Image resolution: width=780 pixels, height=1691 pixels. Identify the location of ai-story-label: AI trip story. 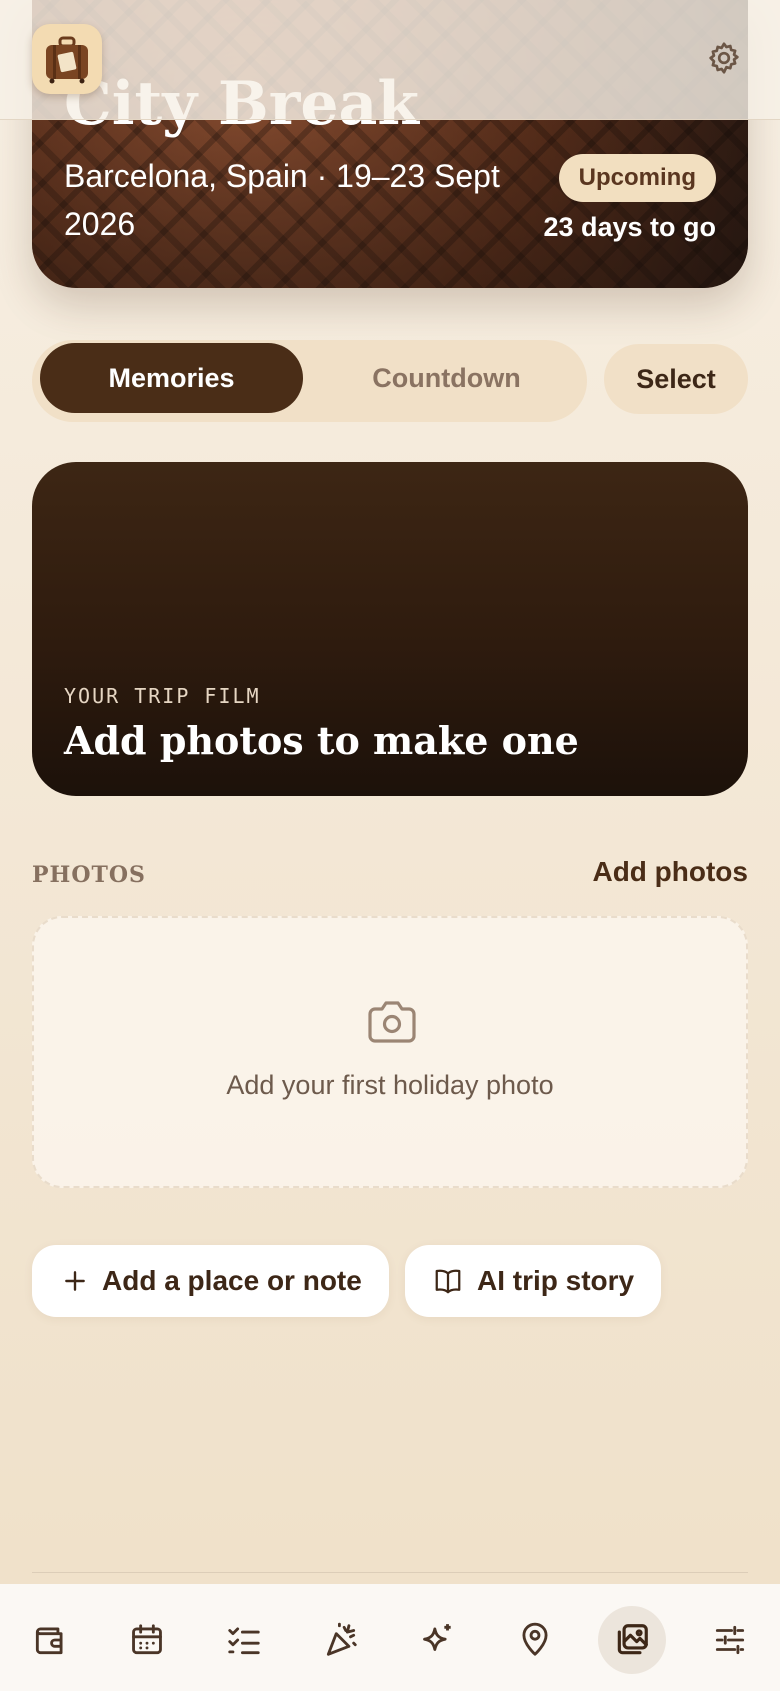
(556, 1280).